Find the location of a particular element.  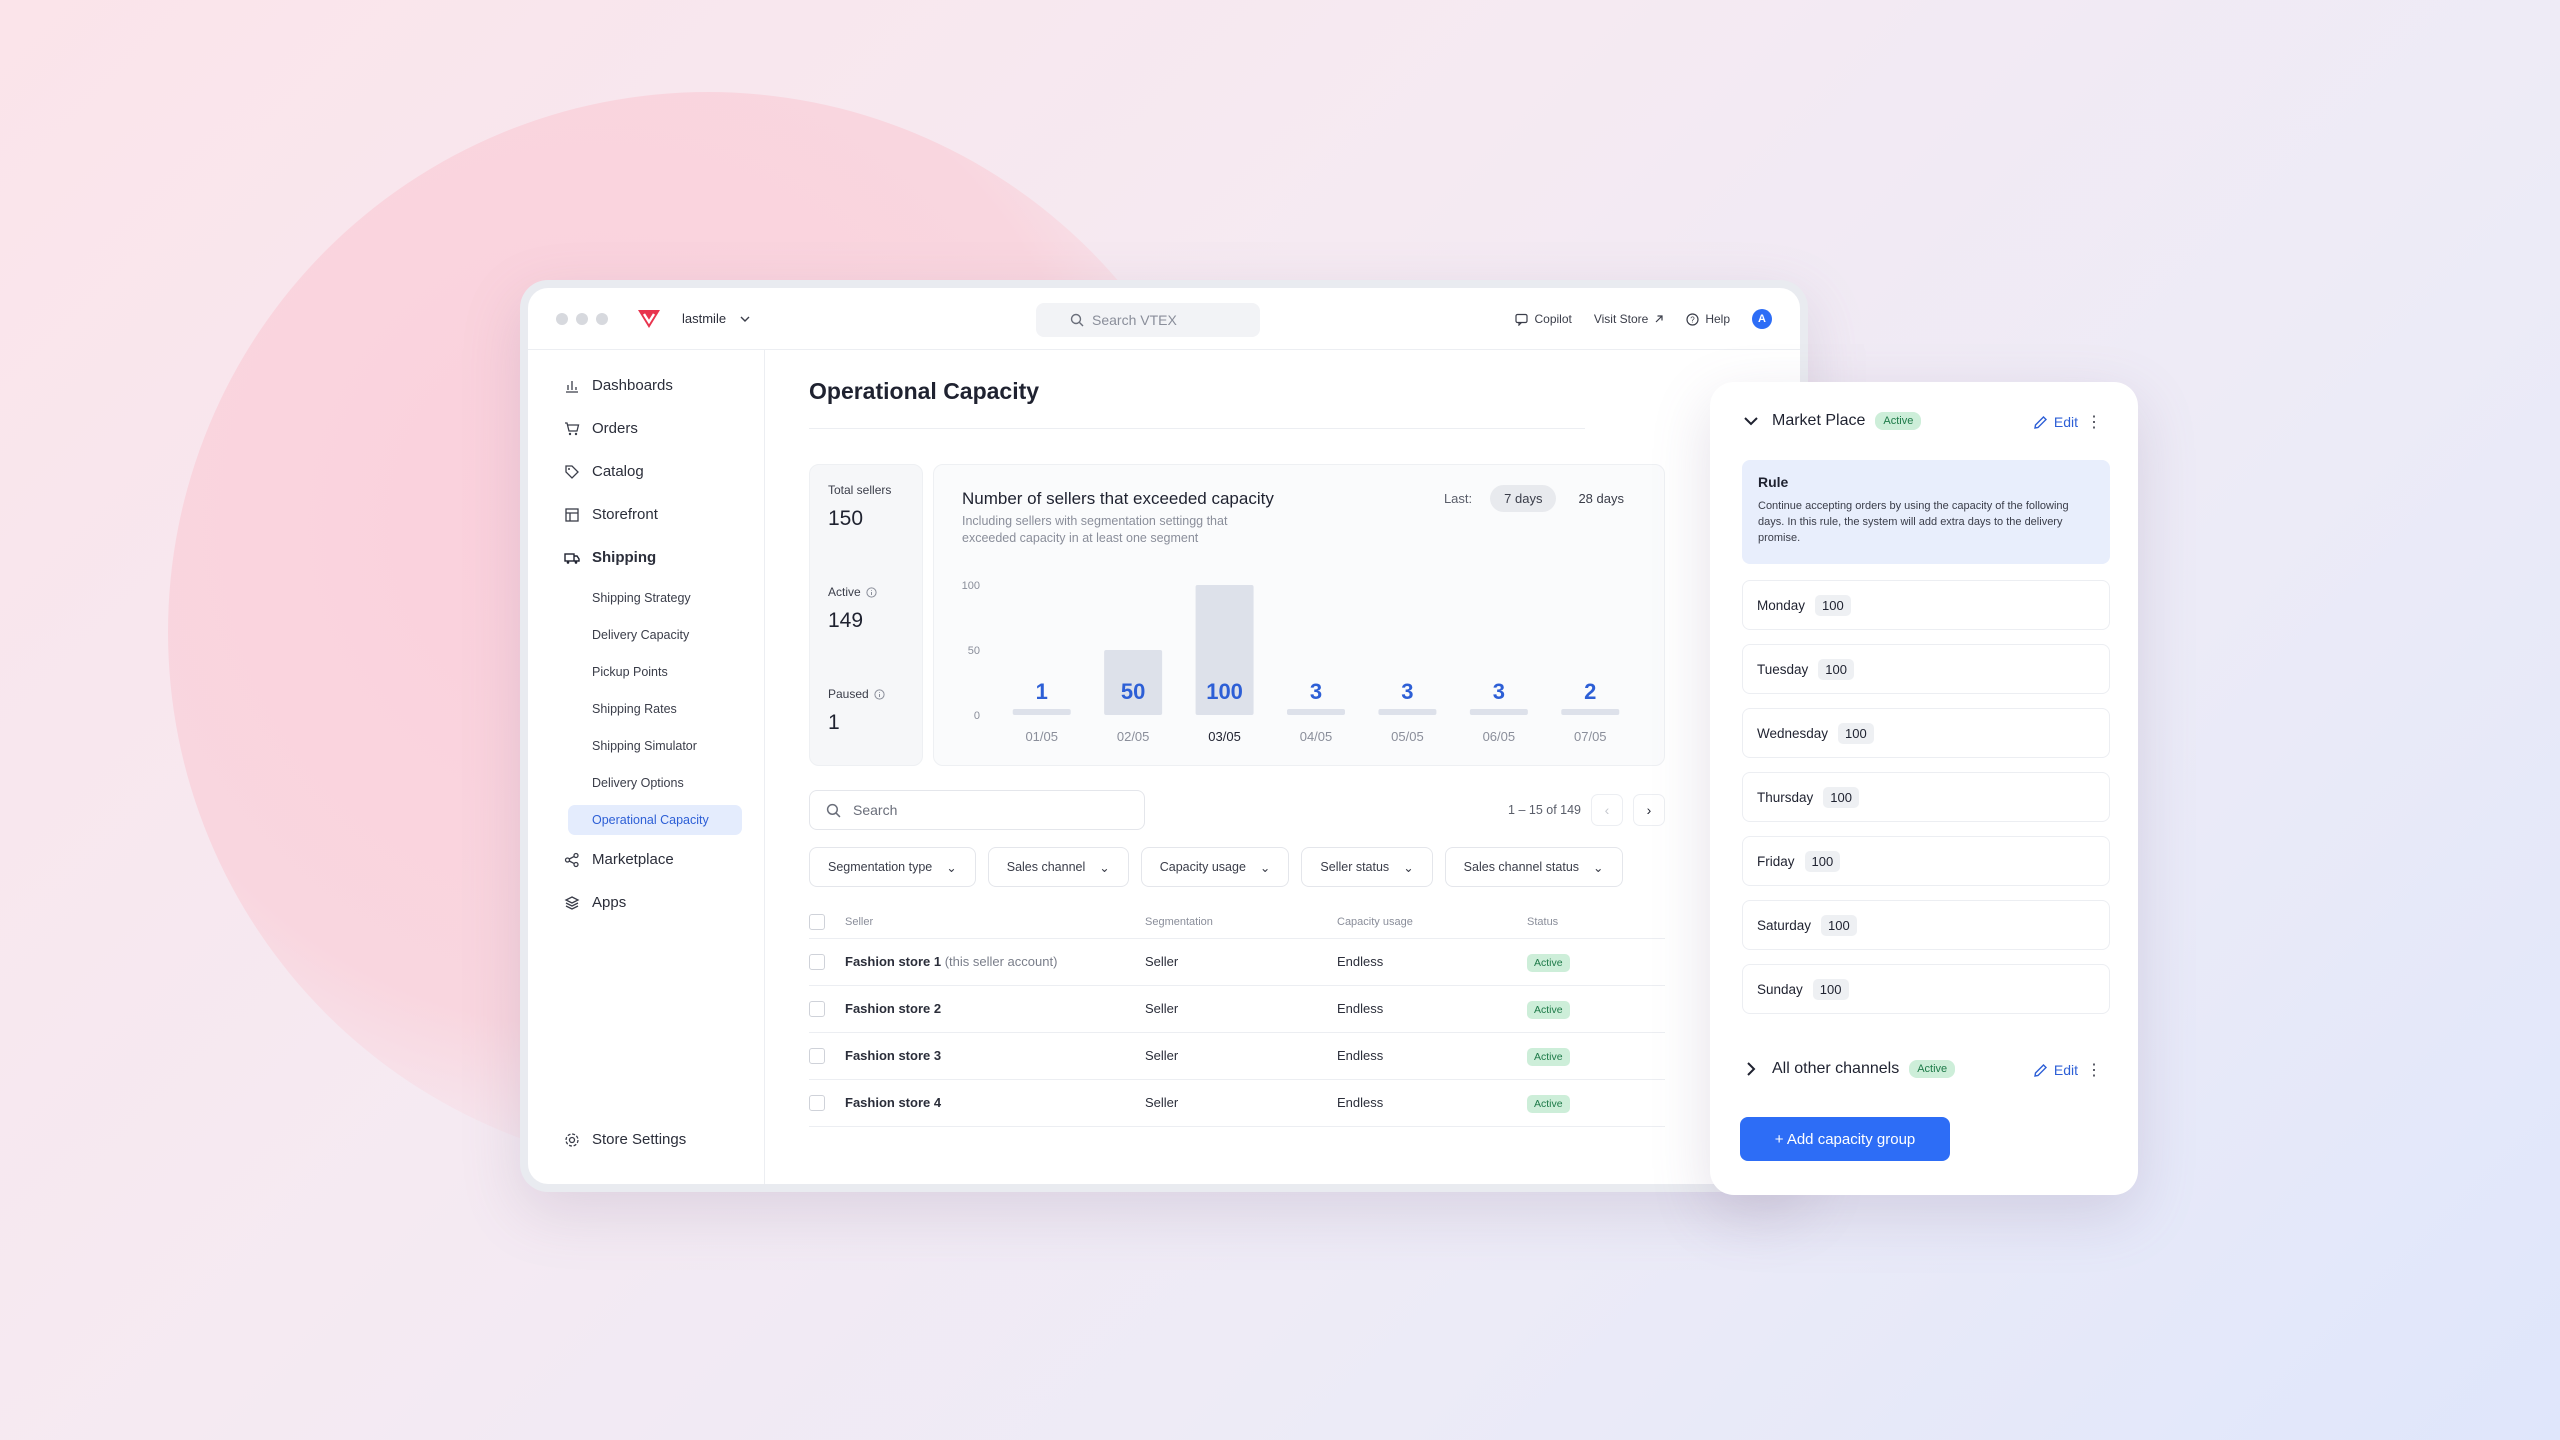

sidebar-item-storefront: Storefront is located at coordinates (646, 514).